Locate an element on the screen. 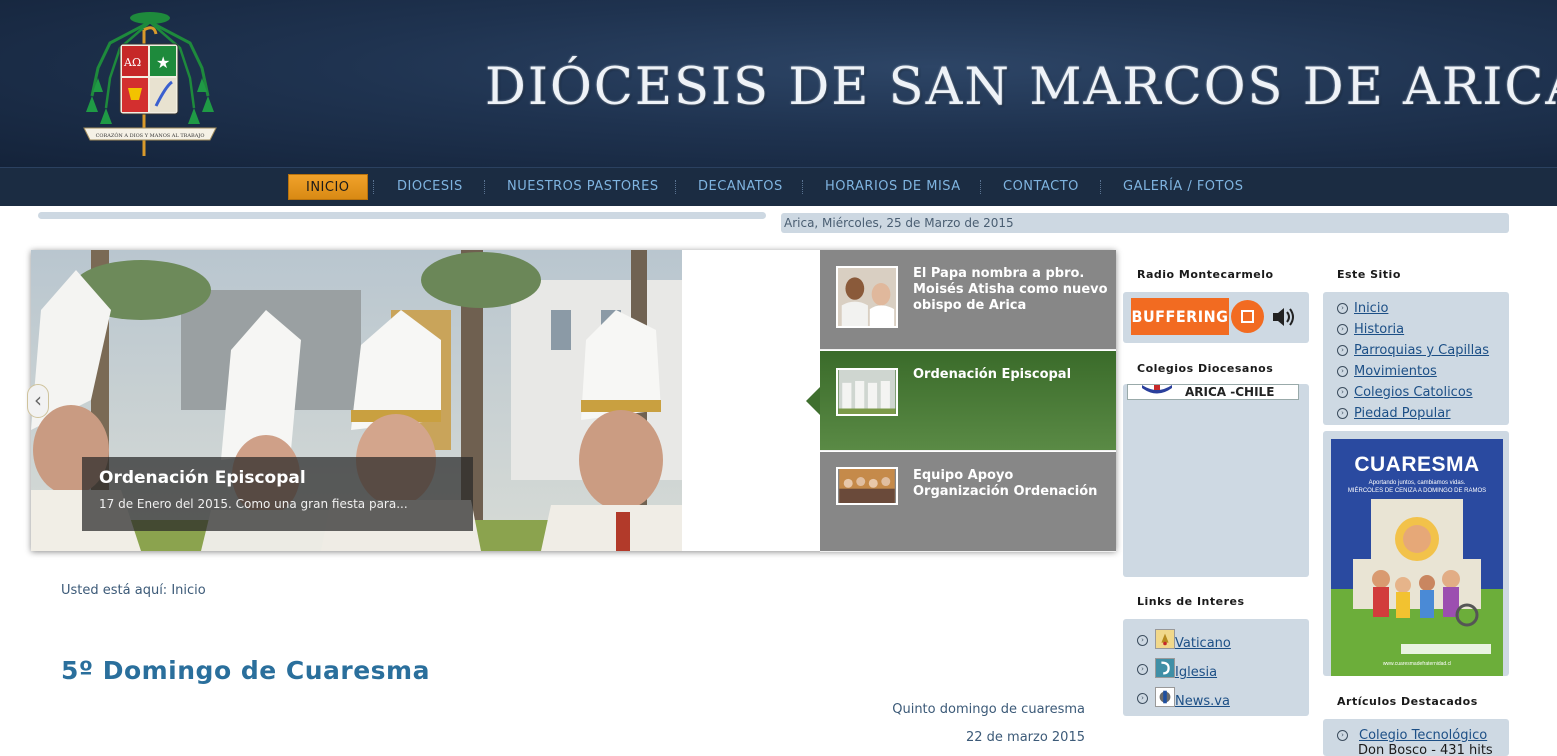 Image resolution: width=1557 pixels, height=756 pixels. colegios-heading: Colegios Diocesanos is located at coordinates (1205, 368).